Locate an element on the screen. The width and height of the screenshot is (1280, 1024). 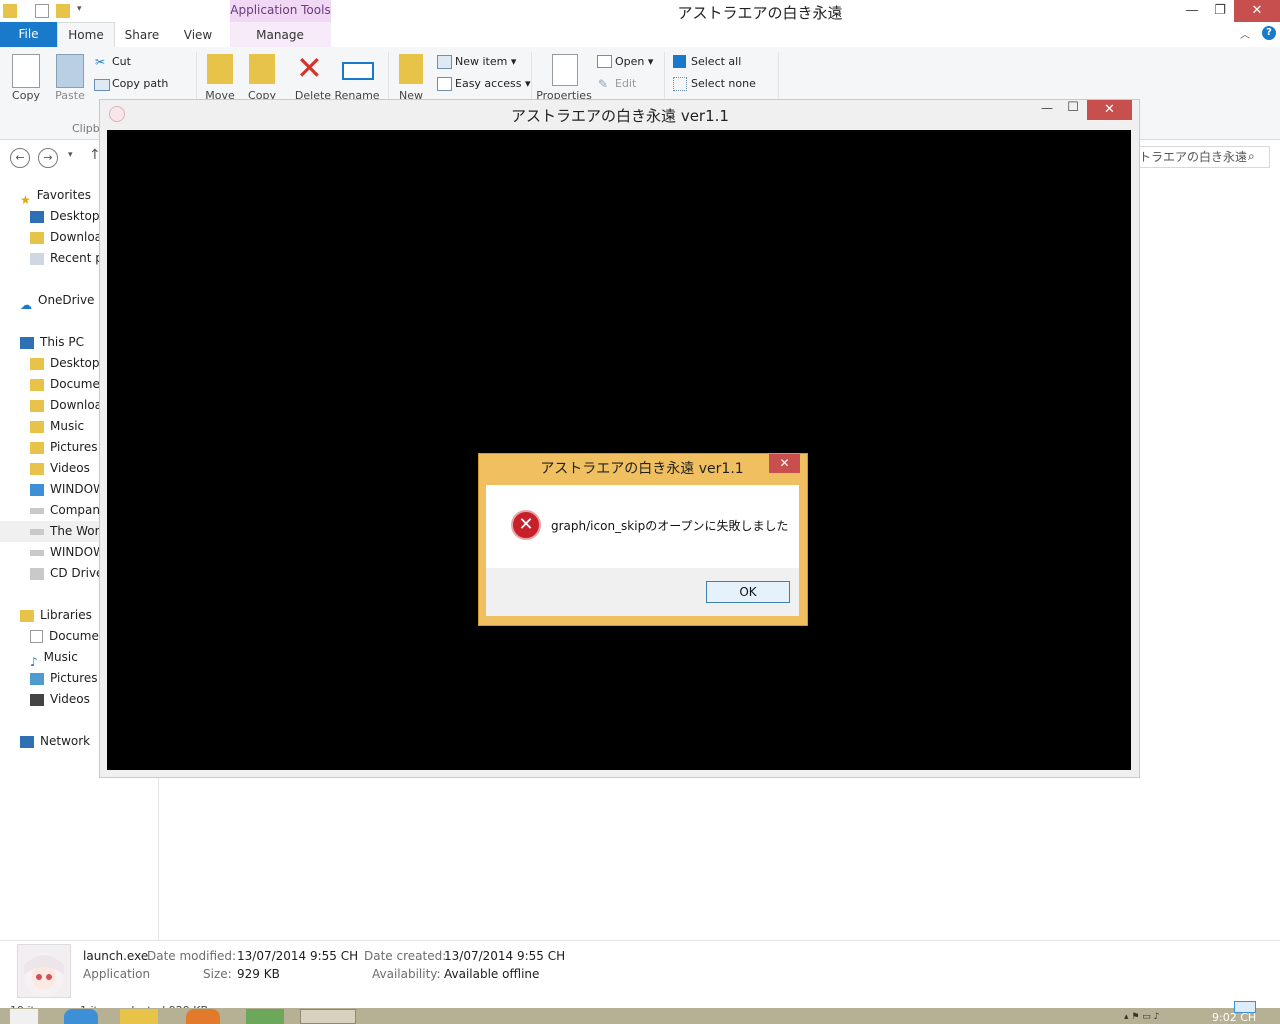
new-item-icon is located at coordinates (444, 62).